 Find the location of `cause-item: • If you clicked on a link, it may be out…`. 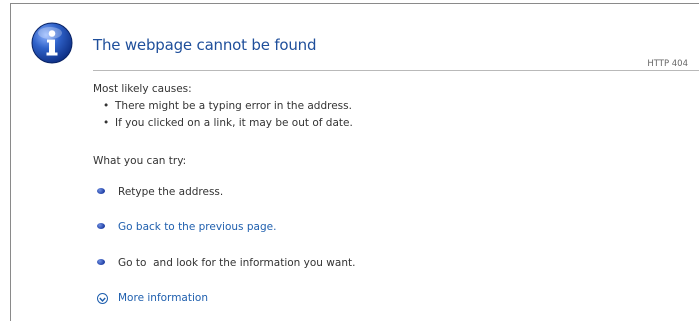

cause-item: • If you clicked on a link, it may be out… is located at coordinates (228, 123).